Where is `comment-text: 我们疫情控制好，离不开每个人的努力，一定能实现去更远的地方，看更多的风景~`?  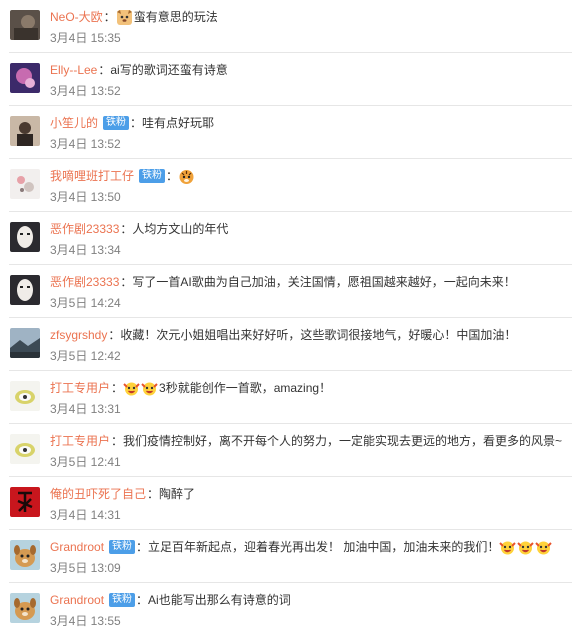
comment-text: 我们疫情控制好，离不开每个人的努力，一定能实现去更远的地方，看更多的风景~ is located at coordinates (343, 441).